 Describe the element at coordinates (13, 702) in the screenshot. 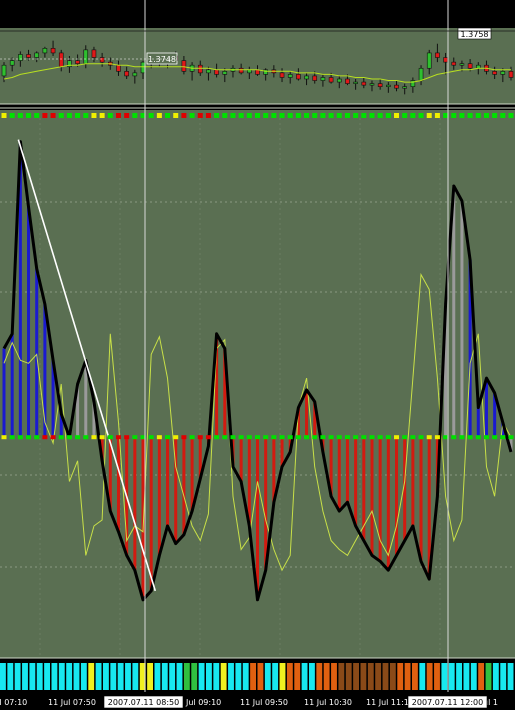

I see `time-axis-label: Jul 07:10` at that location.